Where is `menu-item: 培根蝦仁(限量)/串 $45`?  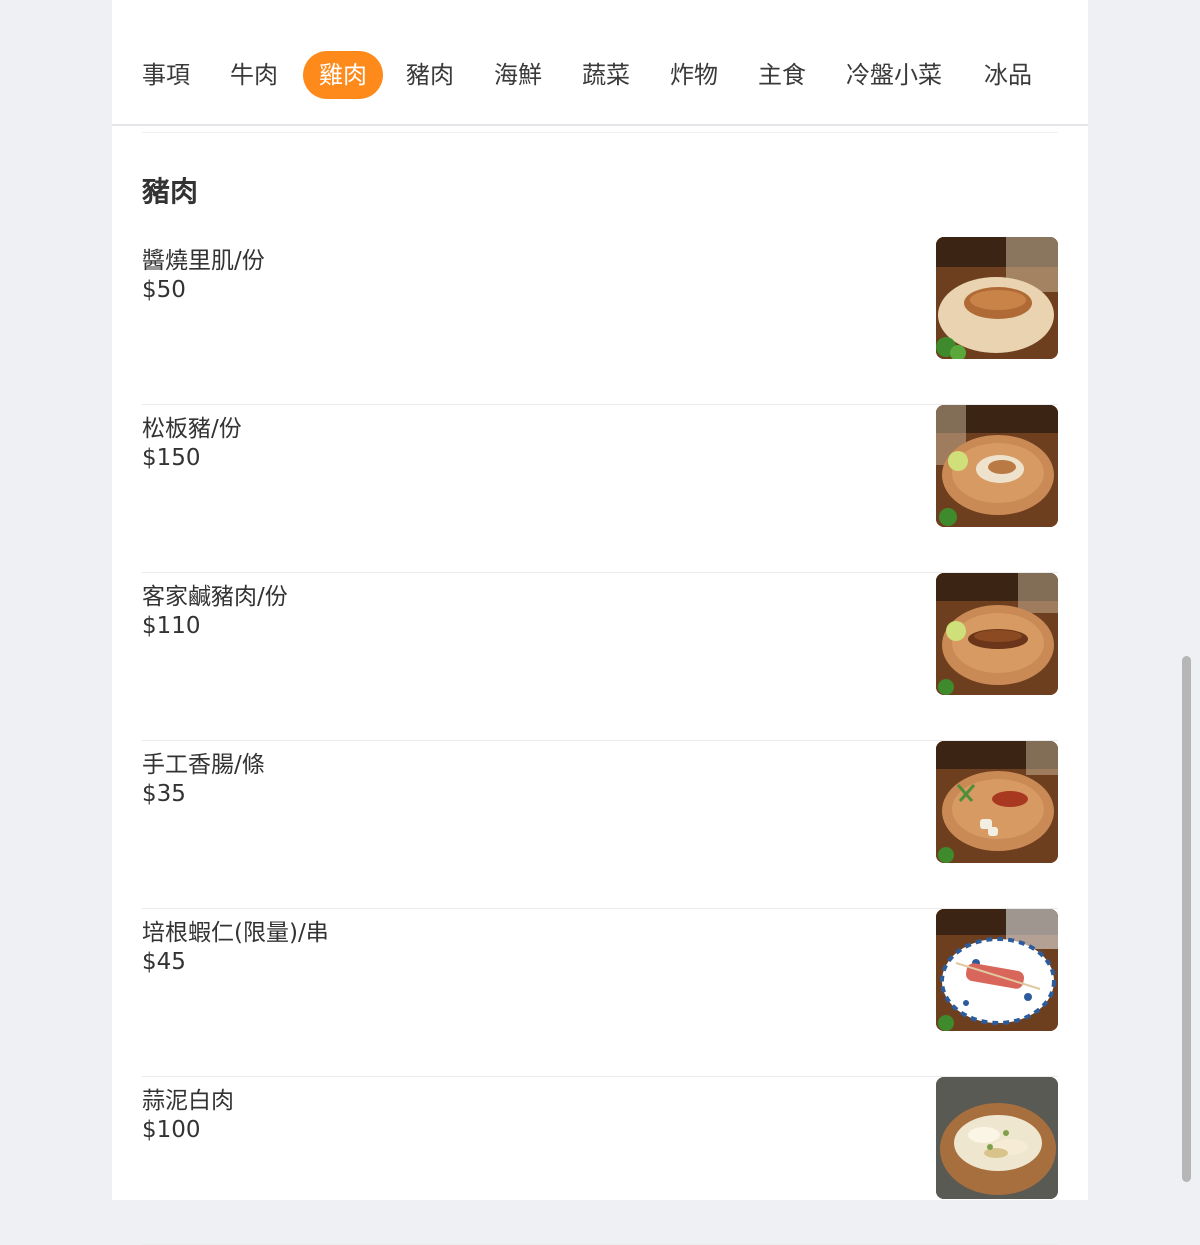
menu-item: 培根蝦仁(限量)/串 $45 is located at coordinates (600, 993).